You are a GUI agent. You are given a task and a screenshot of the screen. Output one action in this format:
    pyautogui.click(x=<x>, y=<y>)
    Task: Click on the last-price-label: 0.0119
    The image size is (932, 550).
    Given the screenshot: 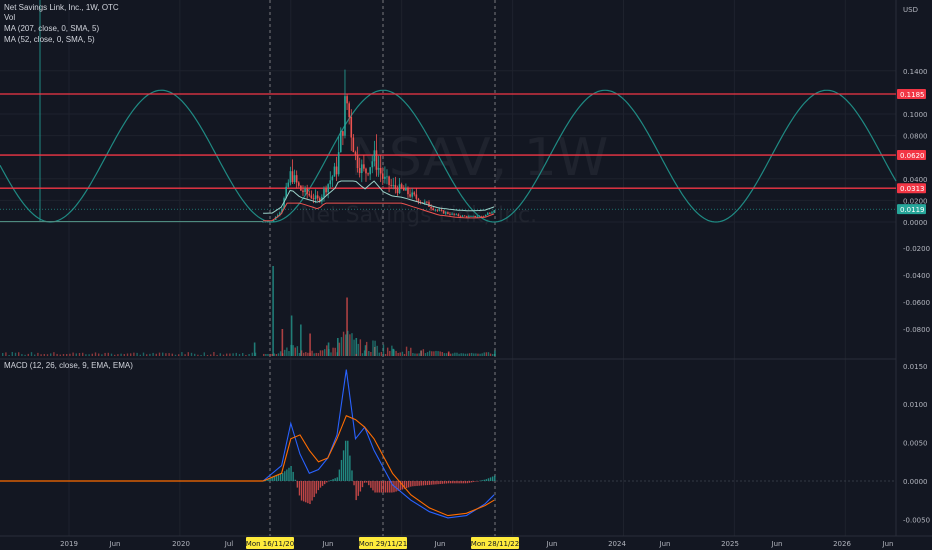 What is the action you would take?
    pyautogui.click(x=912, y=210)
    